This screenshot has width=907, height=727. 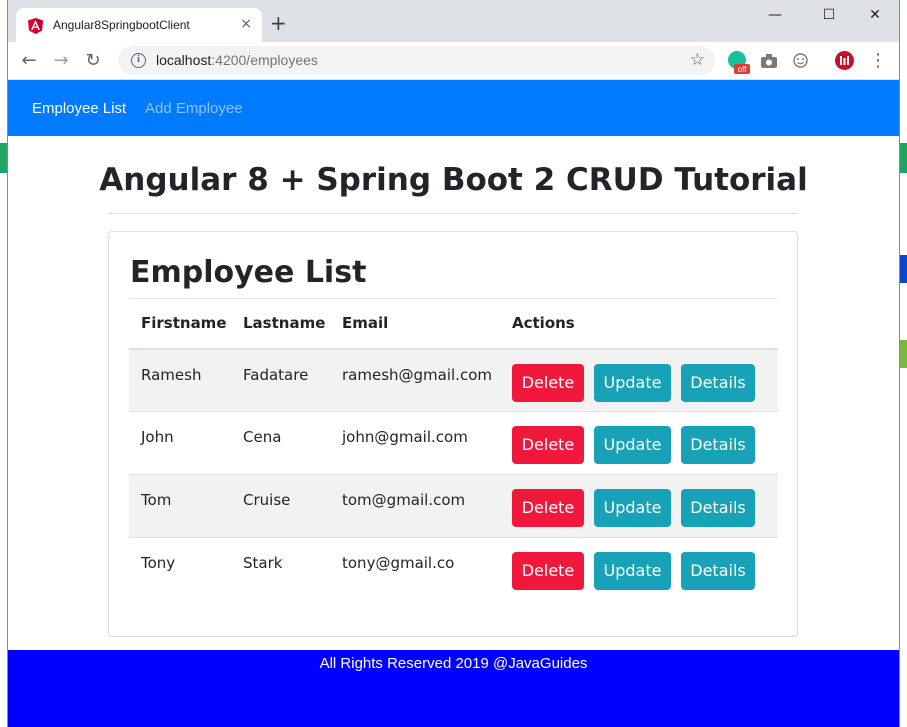 What do you see at coordinates (903, 269) in the screenshot?
I see `background-blue-strip` at bounding box center [903, 269].